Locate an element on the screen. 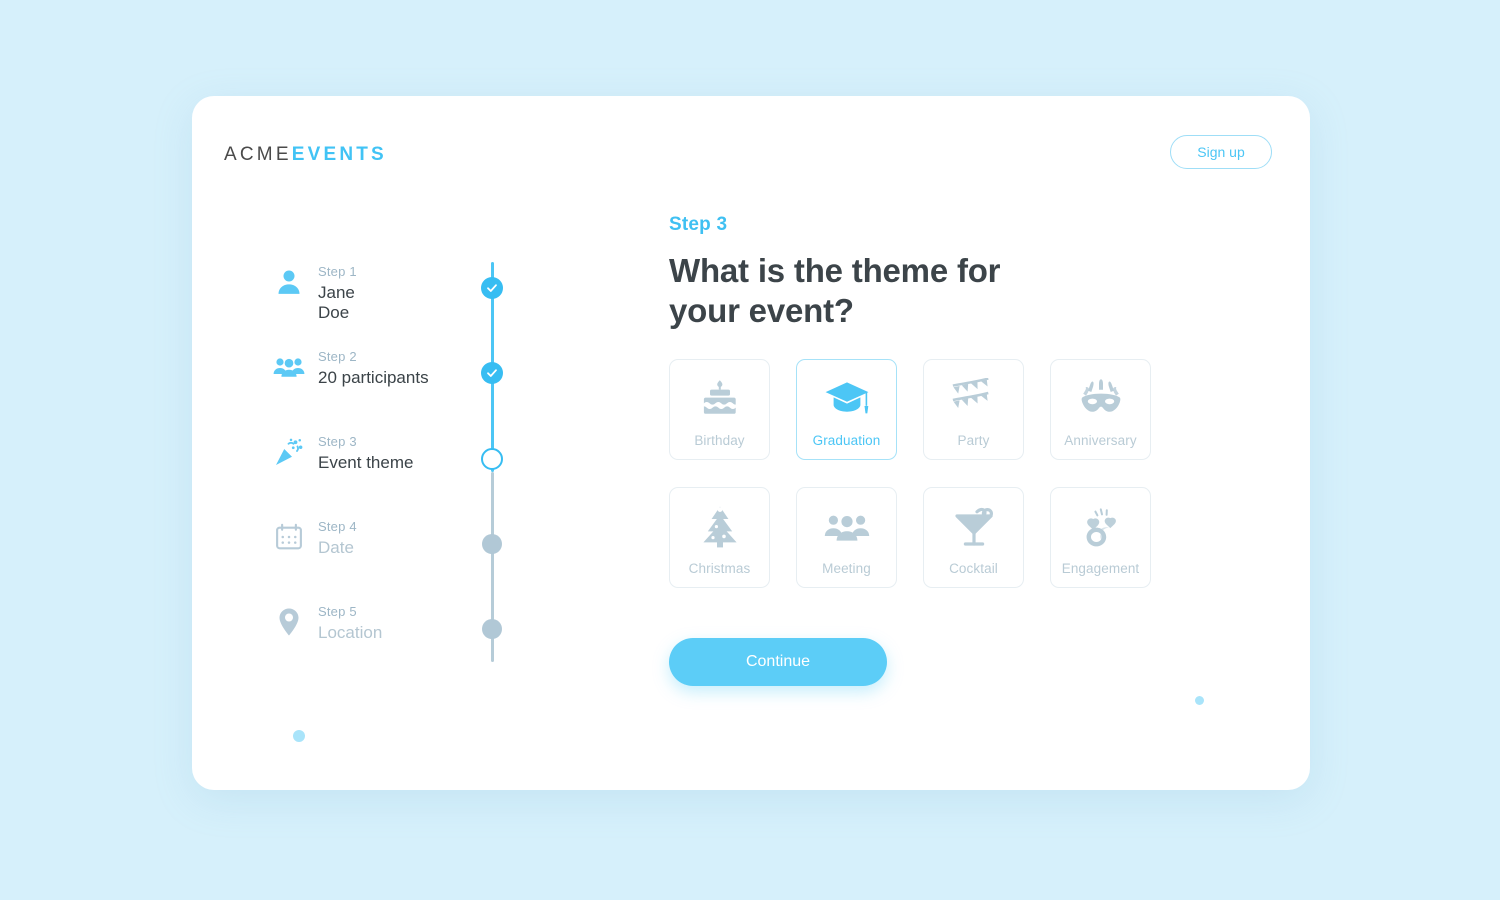 The width and height of the screenshot is (1500, 900). brand-secondary-text: EVENTS is located at coordinates (339, 154).